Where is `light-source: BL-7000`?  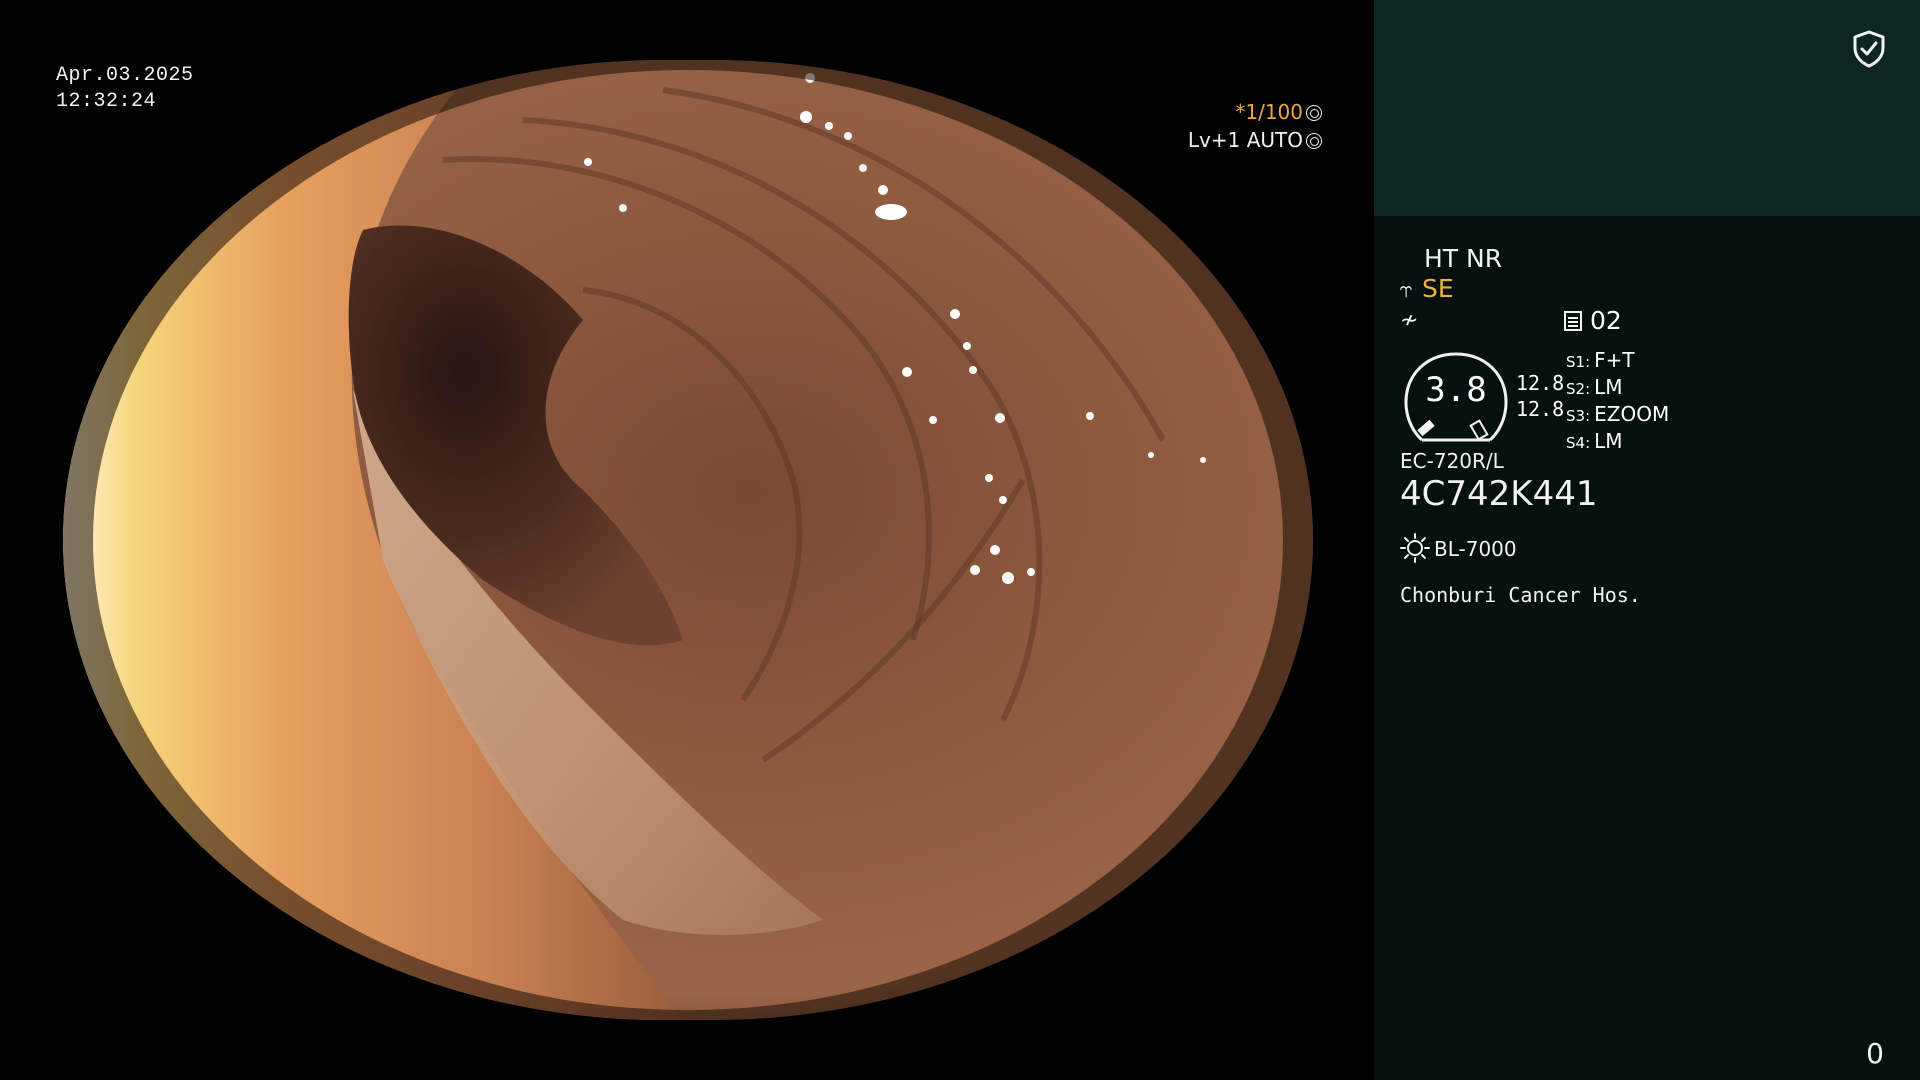
light-source: BL-7000 is located at coordinates (1458, 548).